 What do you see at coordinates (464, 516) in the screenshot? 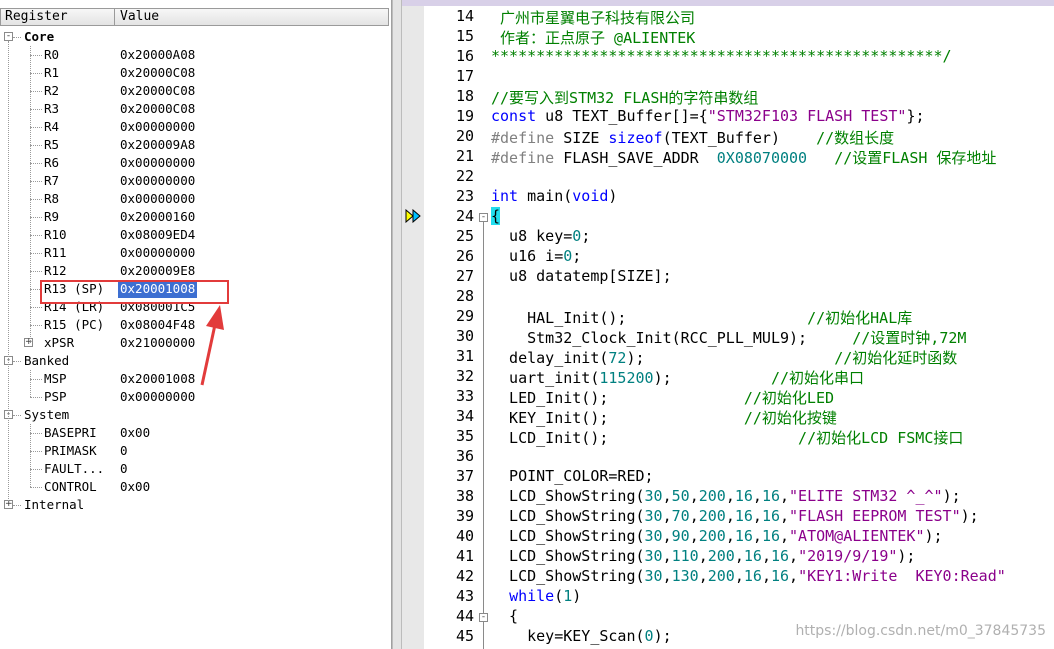
I see `line-number: 39` at bounding box center [464, 516].